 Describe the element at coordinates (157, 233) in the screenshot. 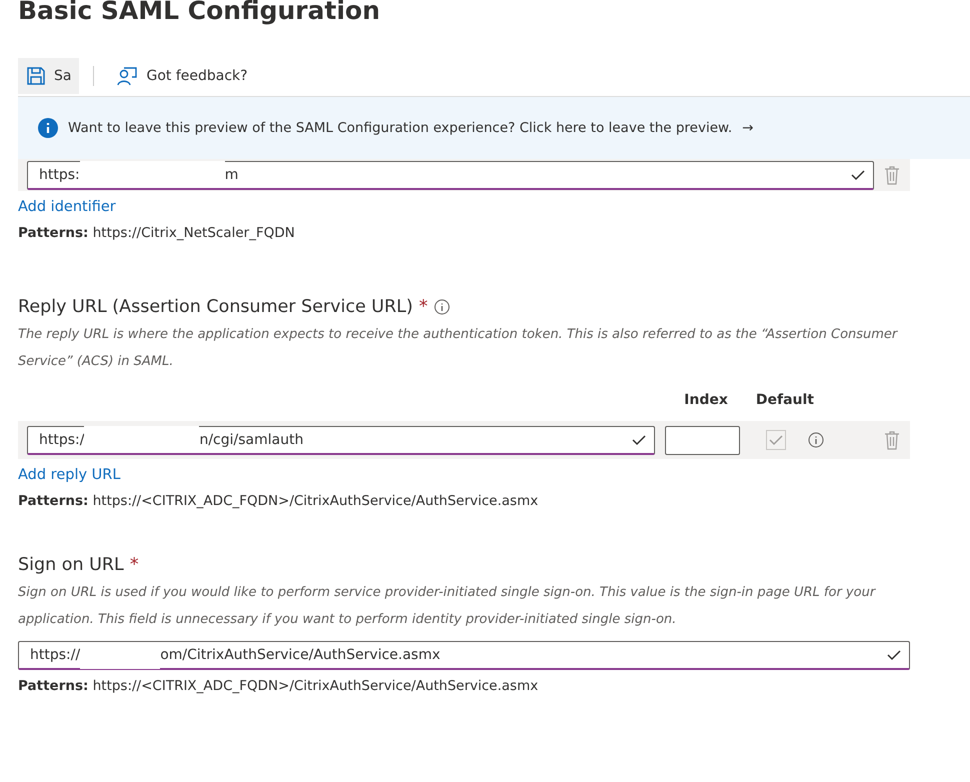

I see `patterns-text: Patterns: https://Citrix_NetScaler_FQDN` at that location.